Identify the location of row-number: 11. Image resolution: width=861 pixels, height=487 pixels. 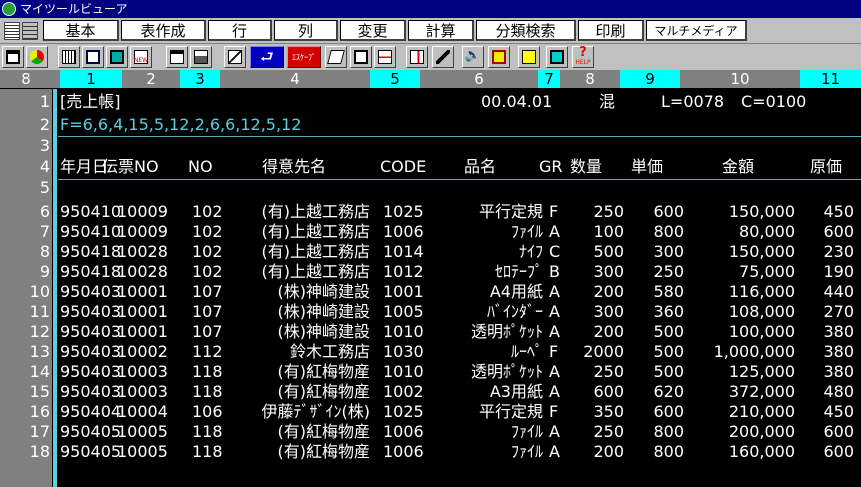
(25, 312).